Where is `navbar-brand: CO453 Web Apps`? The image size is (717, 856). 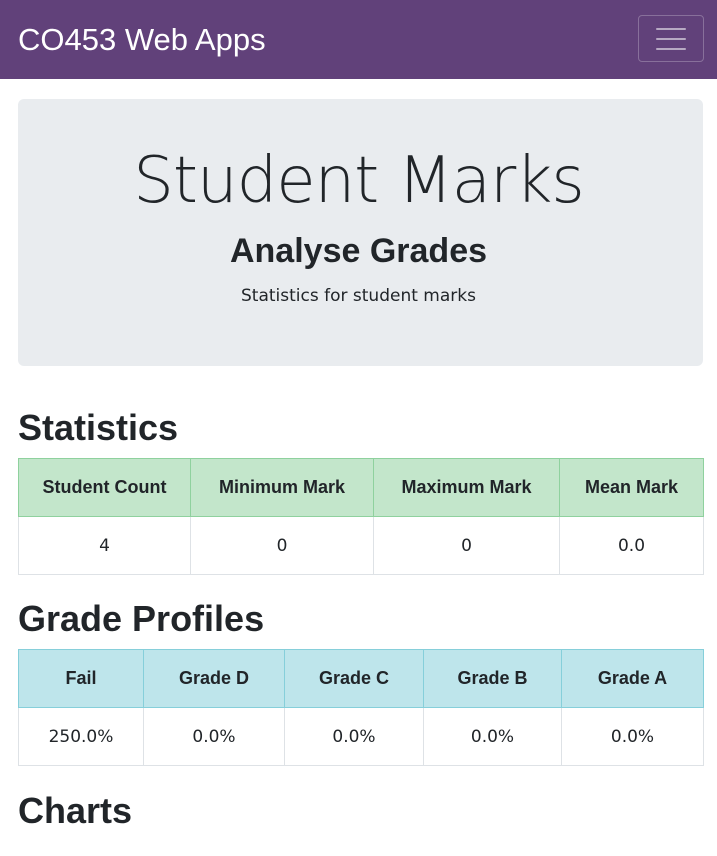 navbar-brand: CO453 Web Apps is located at coordinates (142, 40).